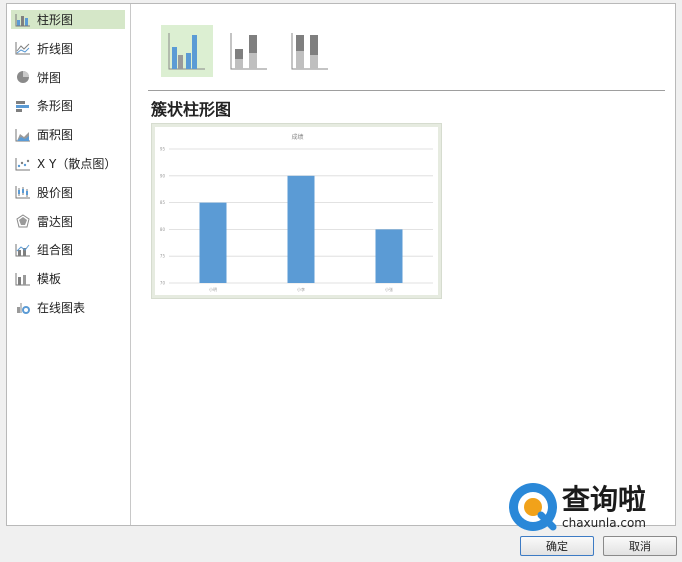 The width and height of the screenshot is (682, 562). What do you see at coordinates (23, 279) in the screenshot?
I see `template-icon` at bounding box center [23, 279].